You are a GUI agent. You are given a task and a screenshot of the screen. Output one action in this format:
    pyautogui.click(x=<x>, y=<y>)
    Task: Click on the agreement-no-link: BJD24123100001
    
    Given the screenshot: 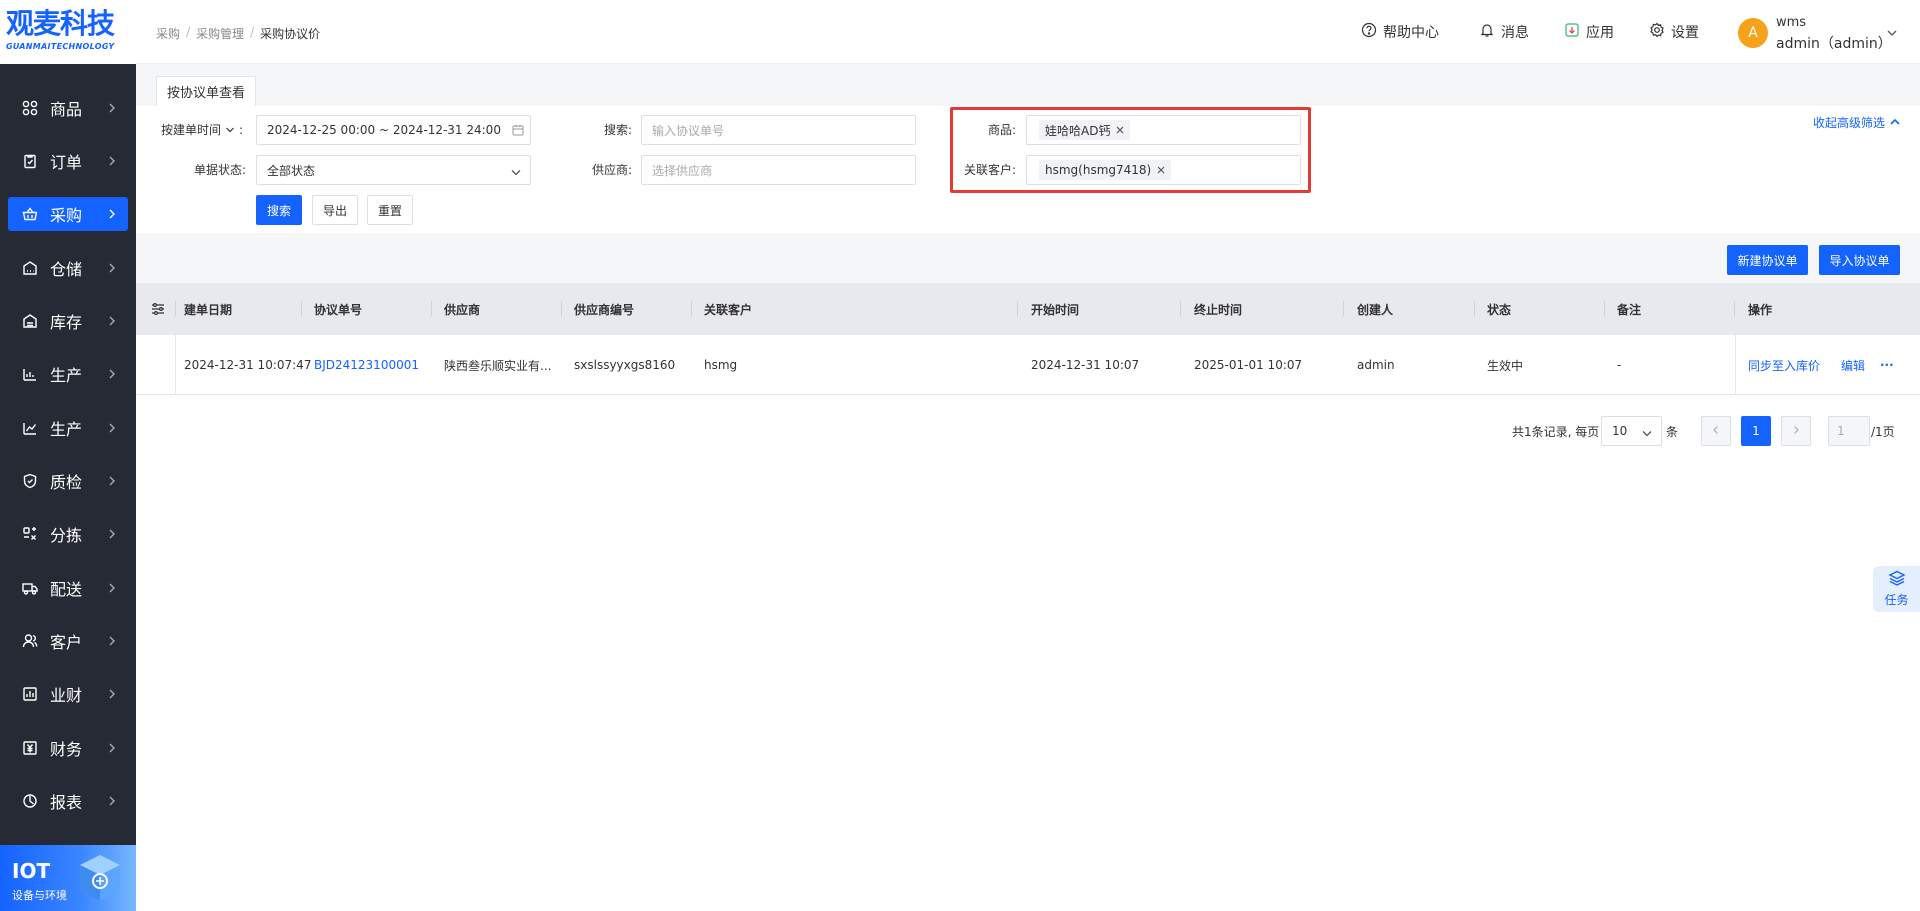 What is the action you would take?
    pyautogui.click(x=366, y=365)
    